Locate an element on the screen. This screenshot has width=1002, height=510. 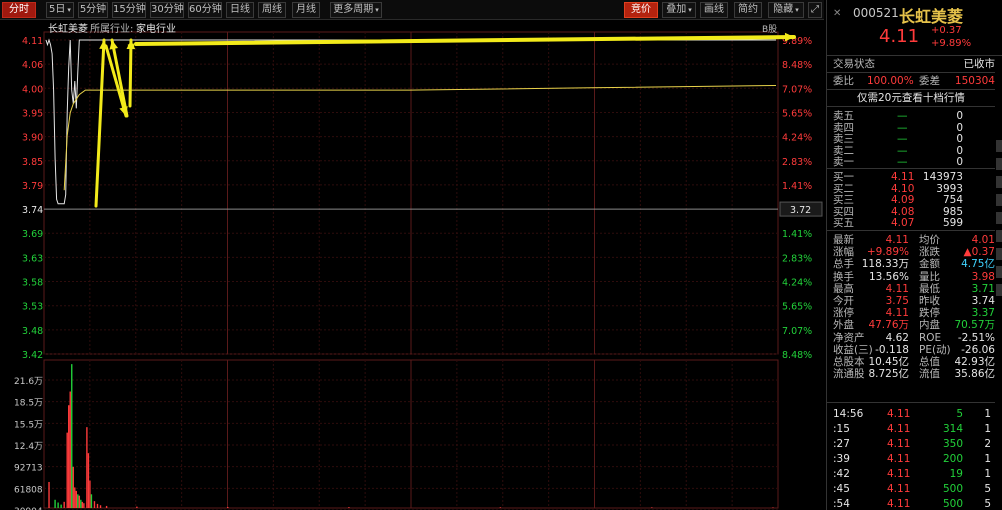
quote-row: 卖四 — 0 is located at coordinates (912, 128).